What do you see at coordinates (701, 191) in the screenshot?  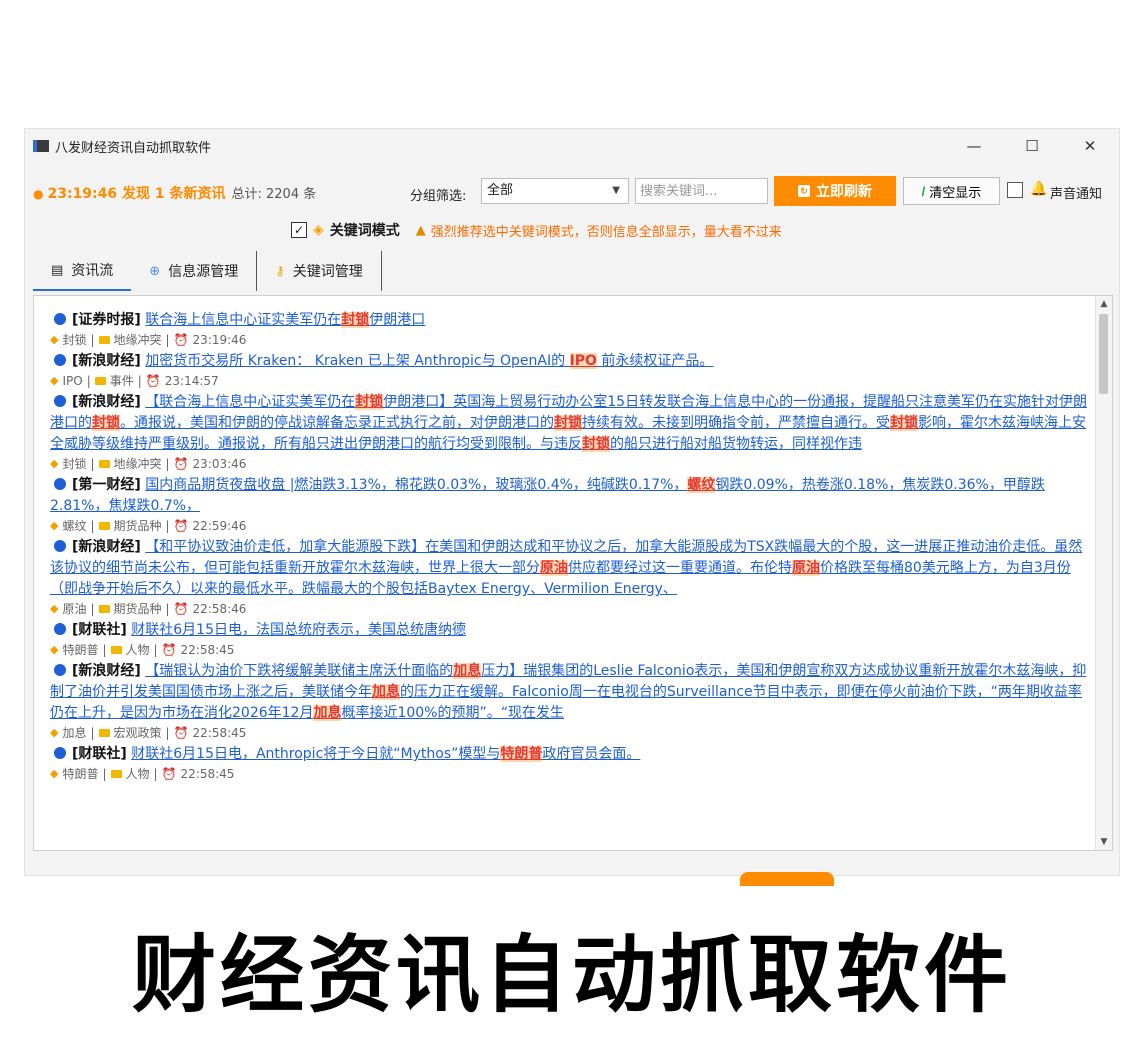 I see `search-input` at bounding box center [701, 191].